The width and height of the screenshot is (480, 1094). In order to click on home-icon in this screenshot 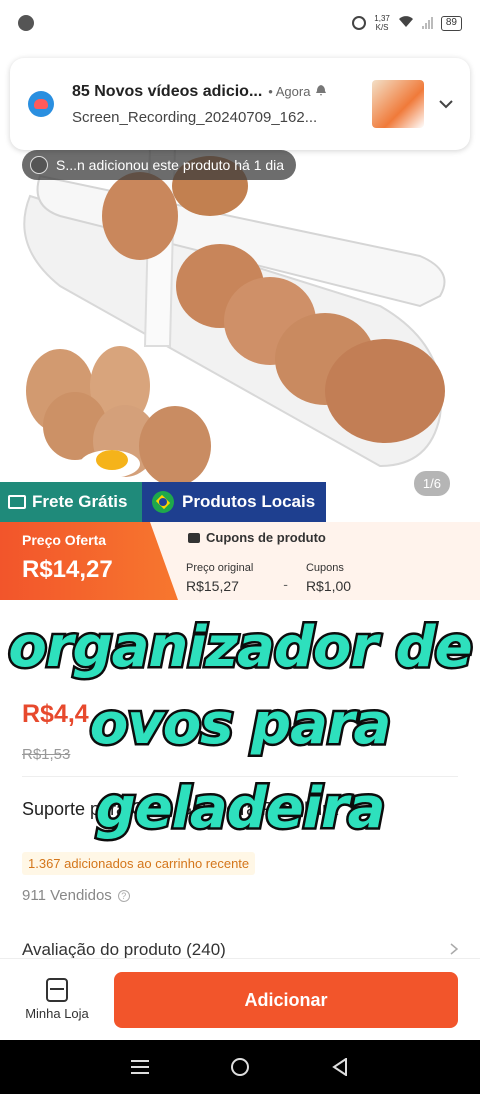, I will do `click(240, 1067)`.